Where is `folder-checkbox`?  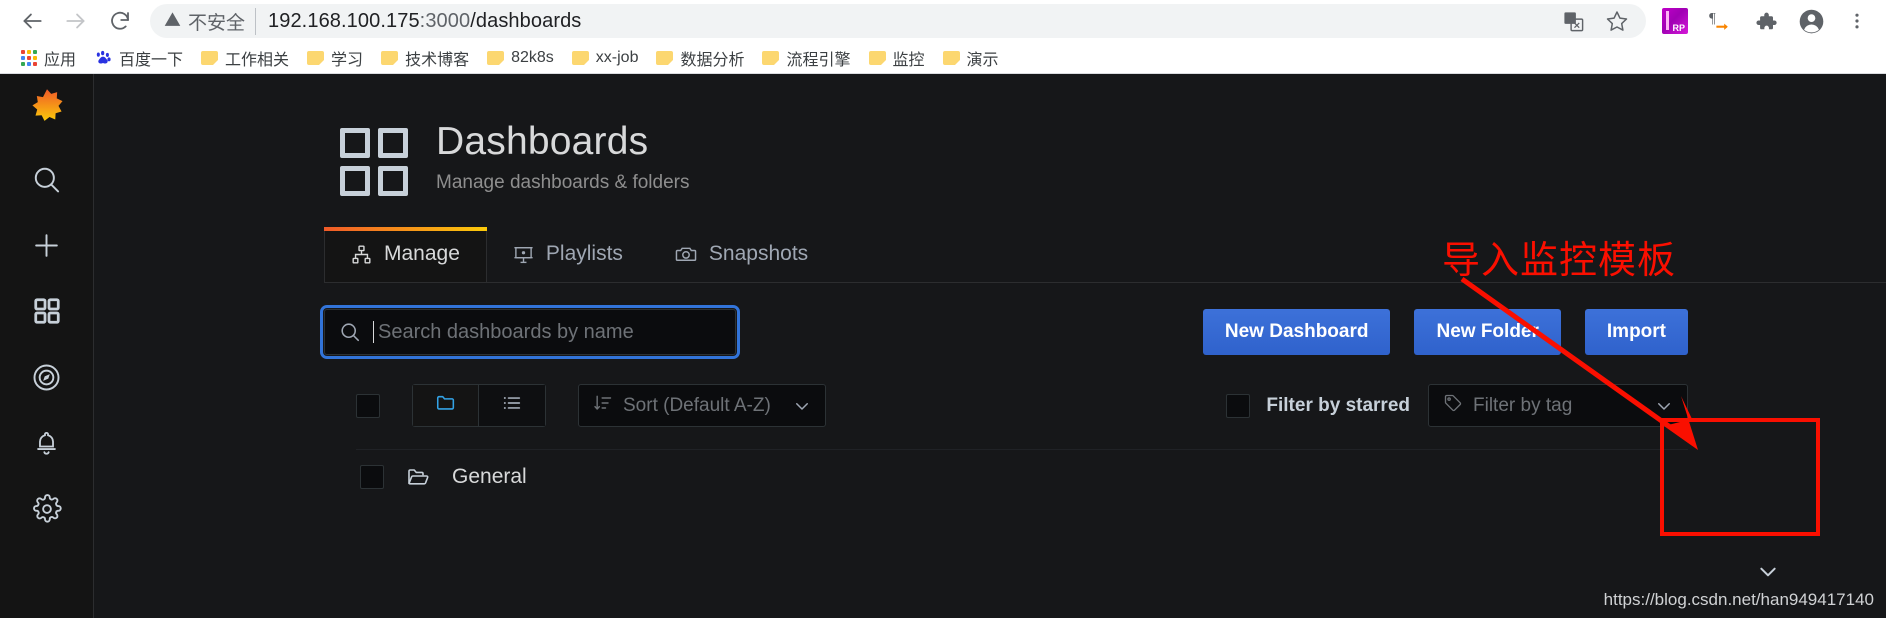 folder-checkbox is located at coordinates (372, 476).